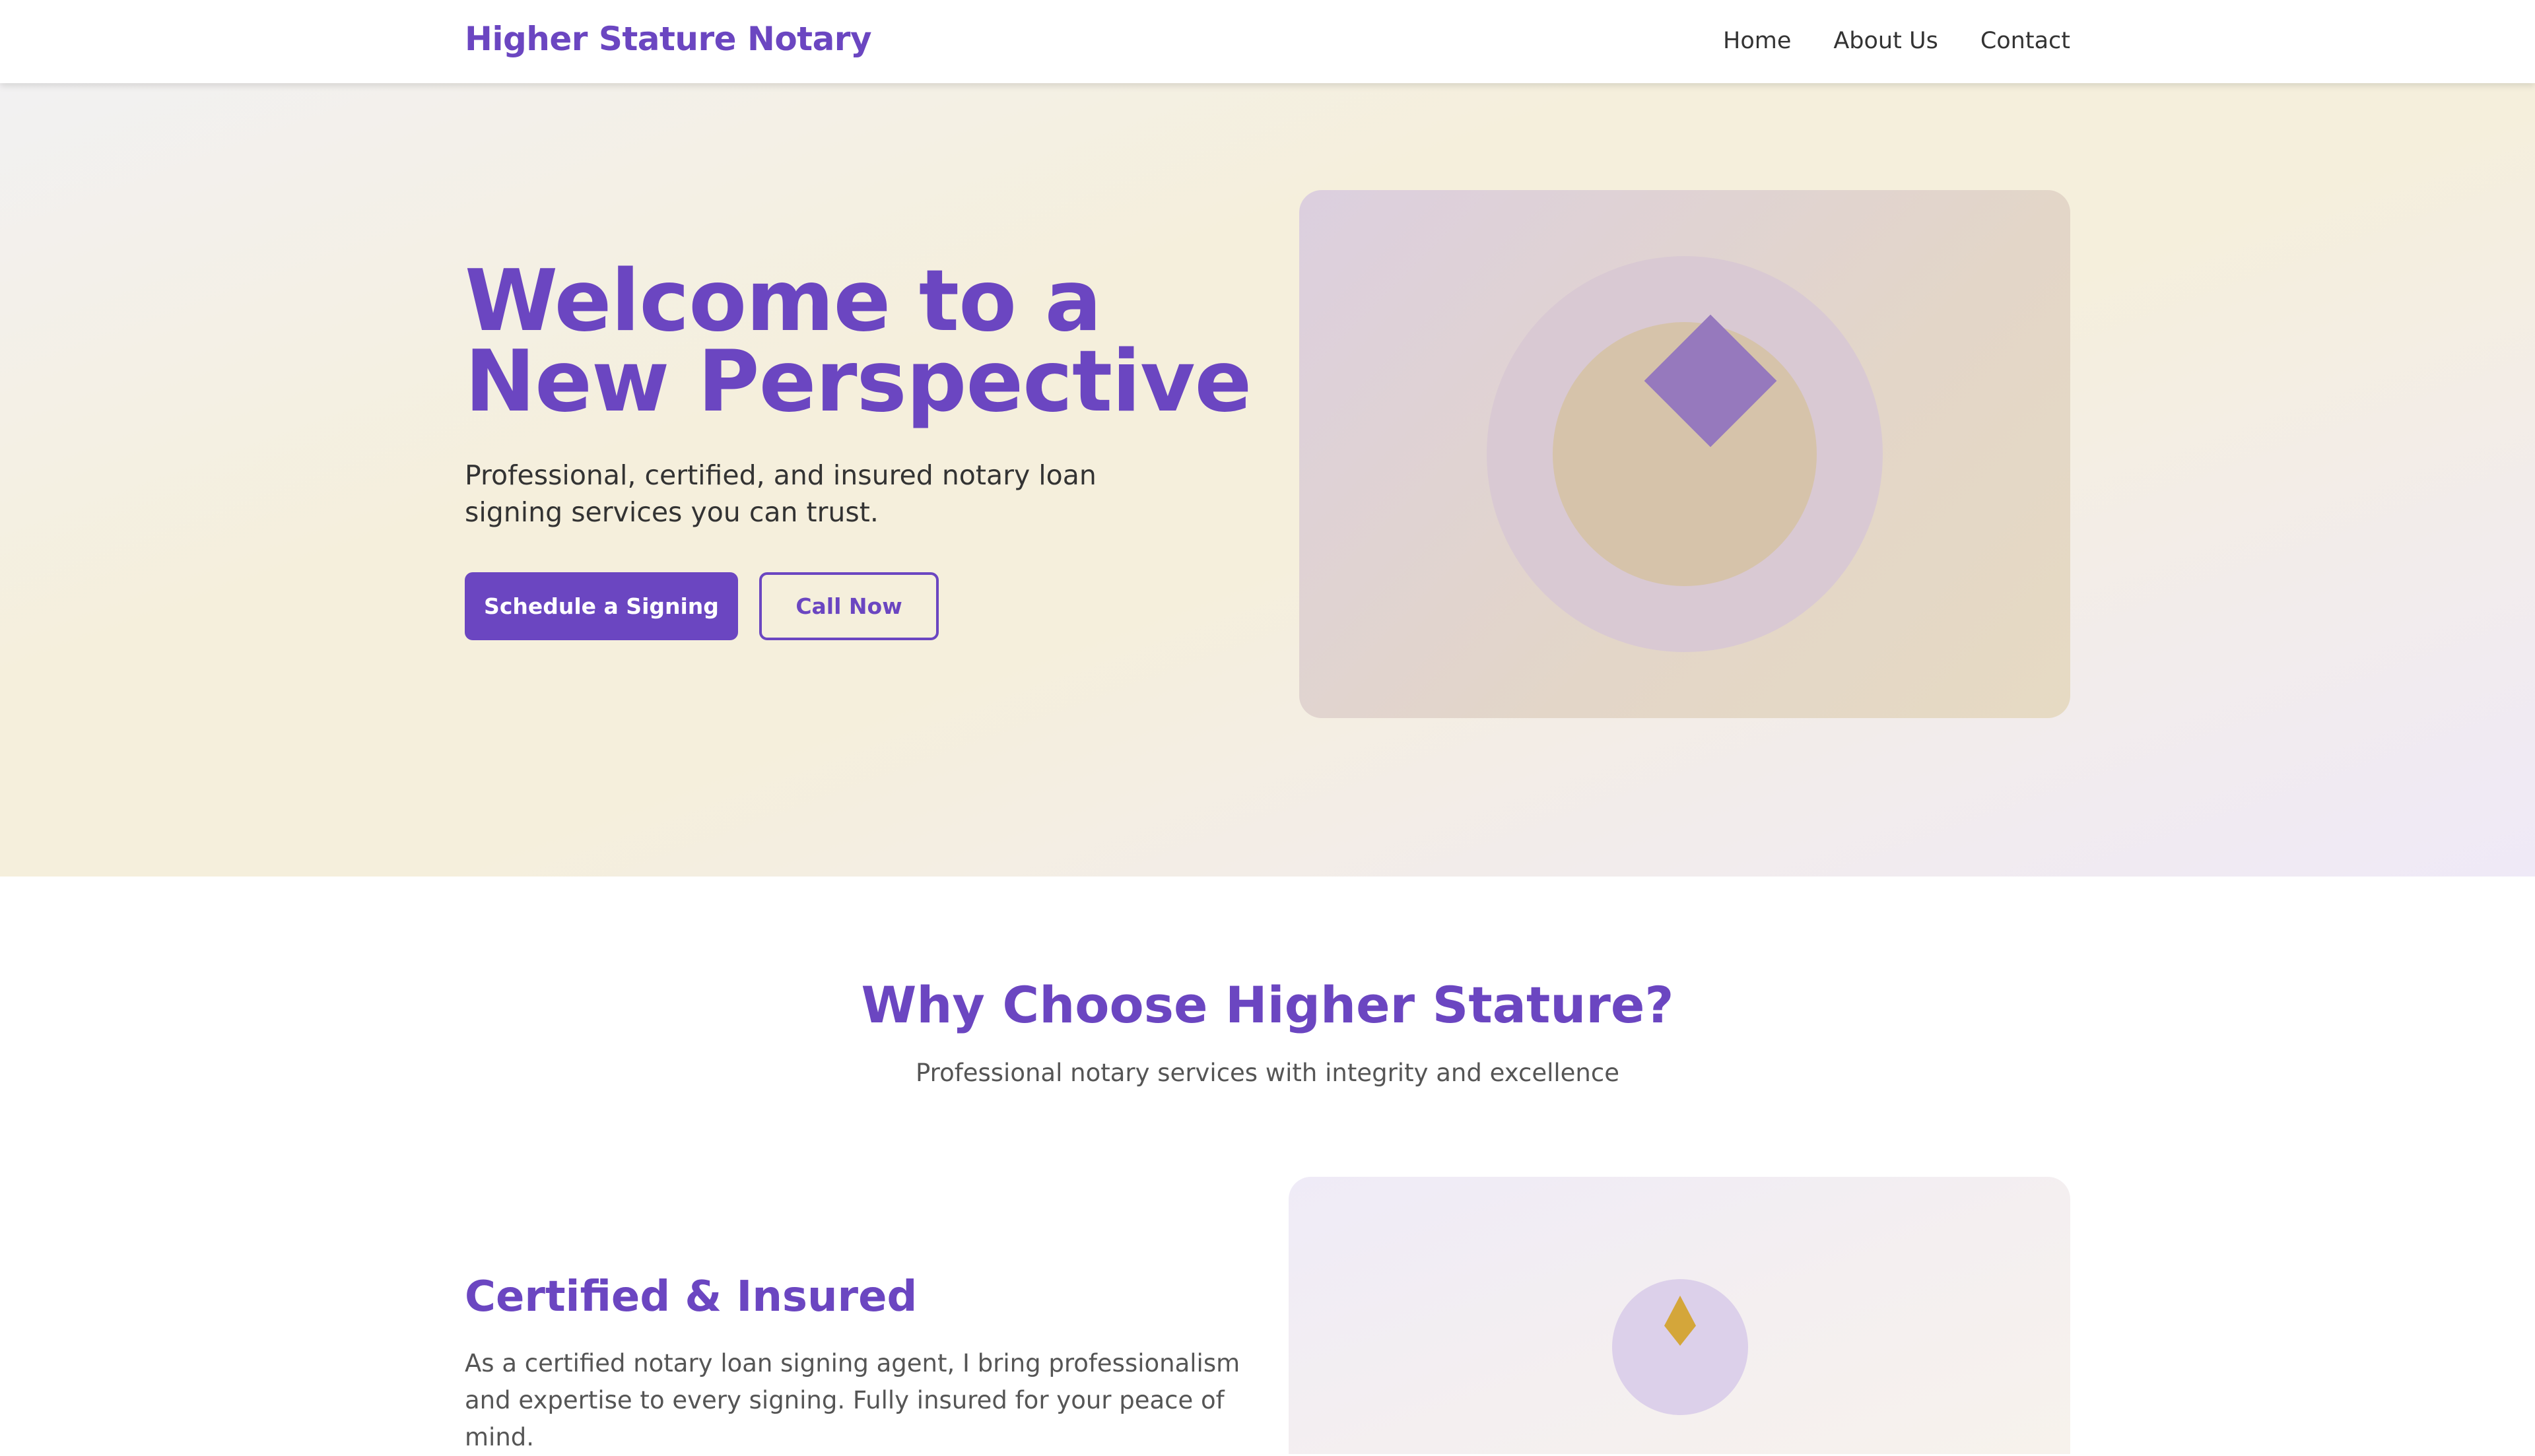 The width and height of the screenshot is (2535, 1456). What do you see at coordinates (2025, 41) in the screenshot?
I see `nav-link-contact: Contact` at bounding box center [2025, 41].